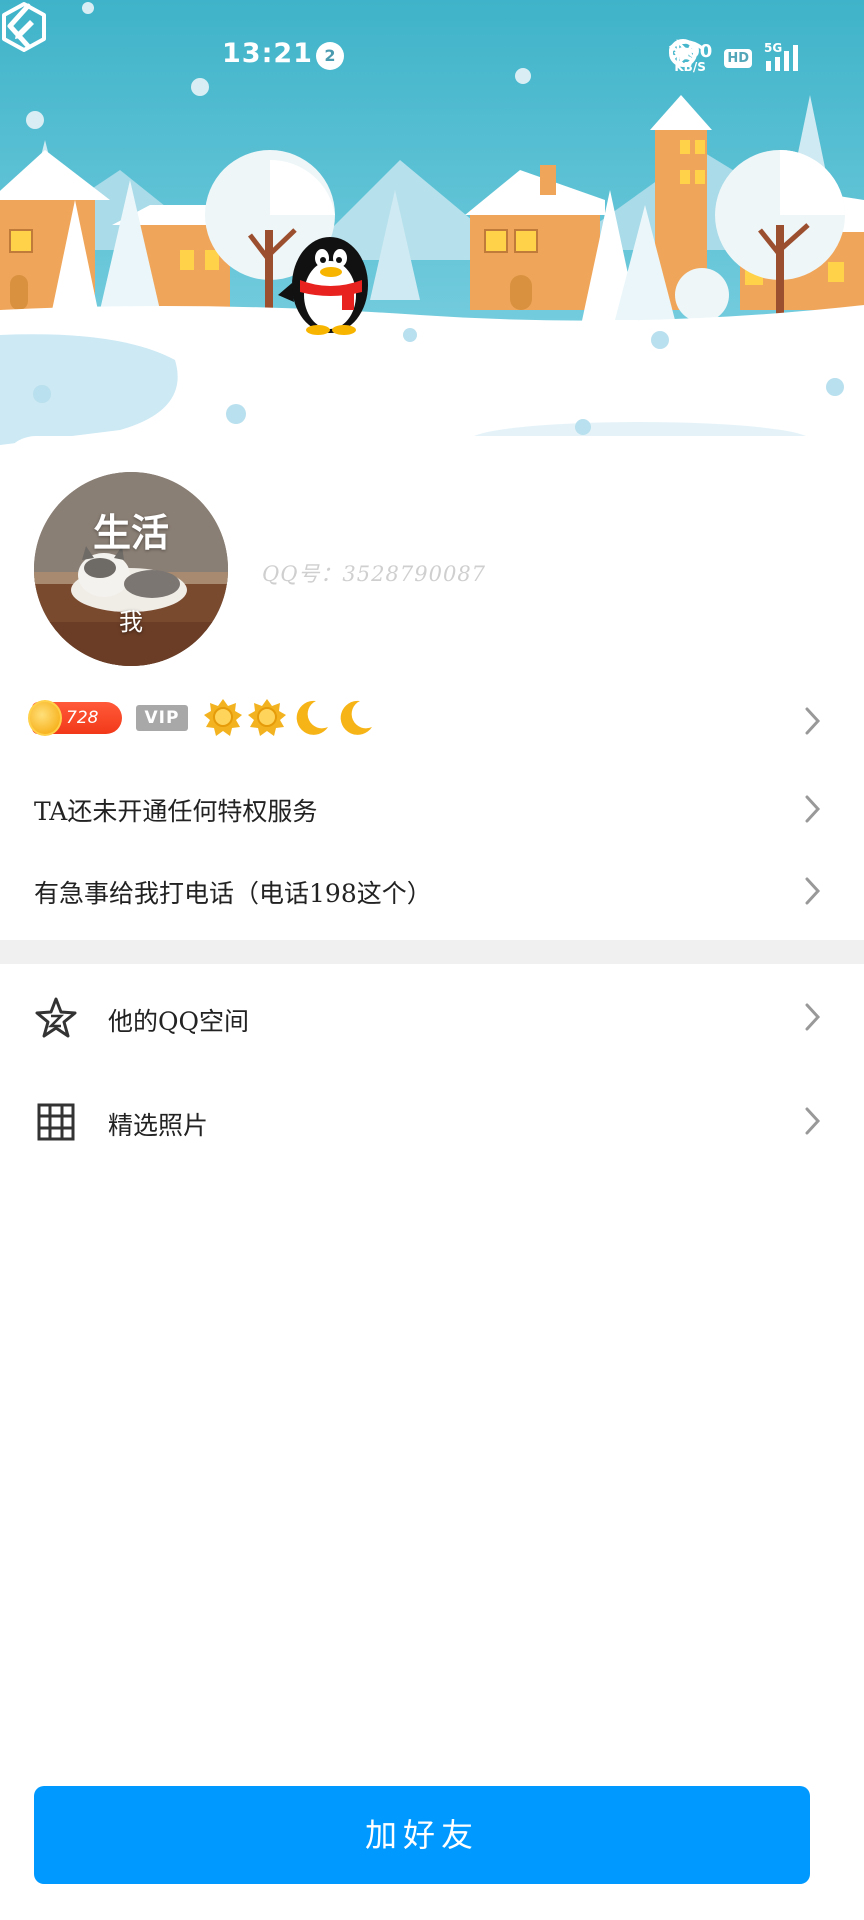 The width and height of the screenshot is (864, 1920). What do you see at coordinates (432, 809) in the screenshot?
I see `privilege-row: TA还未开通任何特权服务` at bounding box center [432, 809].